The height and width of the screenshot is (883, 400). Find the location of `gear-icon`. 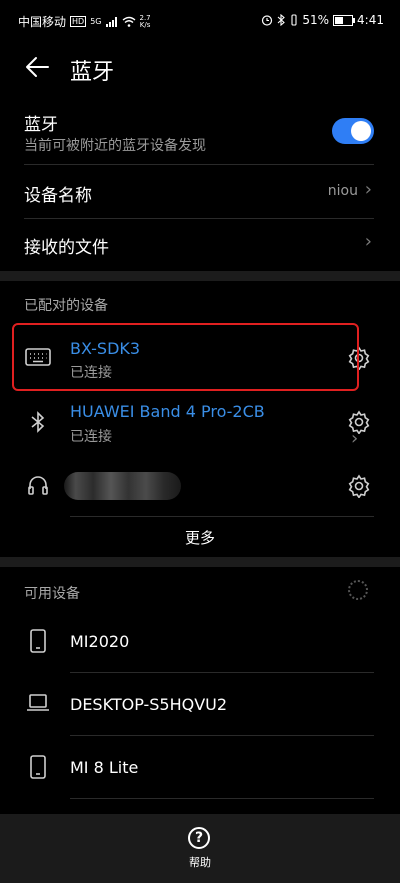

gear-icon is located at coordinates (359, 486).